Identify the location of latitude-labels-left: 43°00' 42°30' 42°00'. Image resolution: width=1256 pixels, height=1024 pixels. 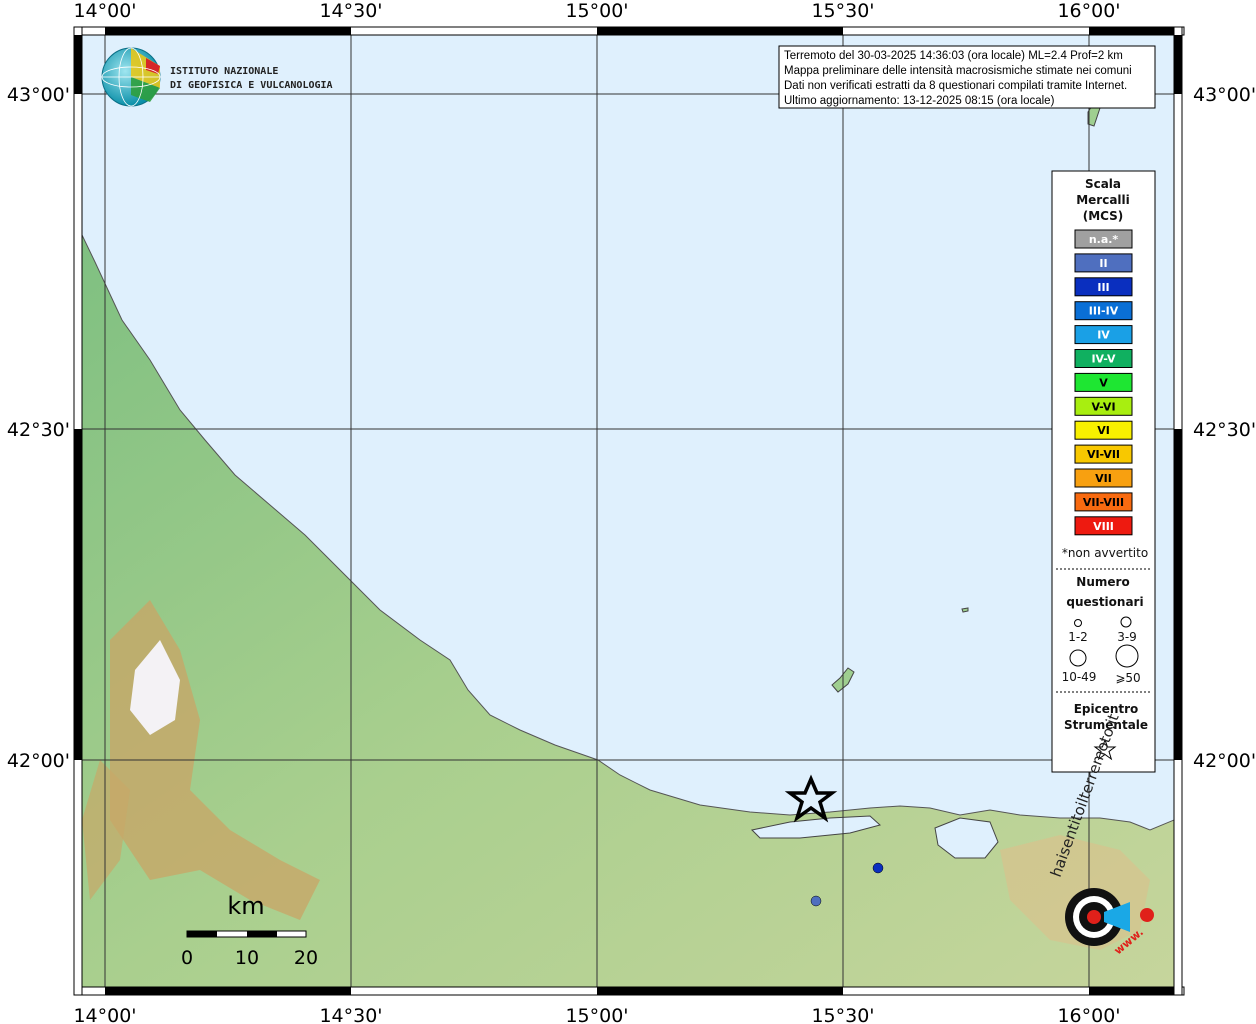
(38, 428).